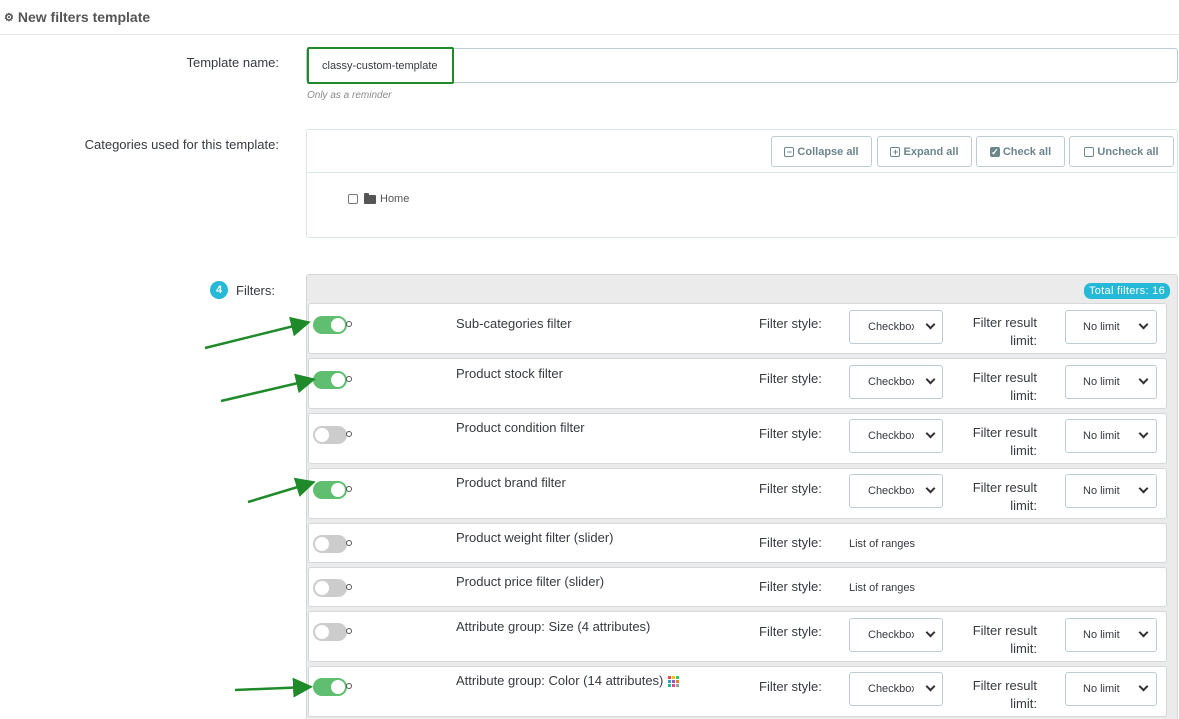  I want to click on checked-box-icon: ✓, so click(994, 151).